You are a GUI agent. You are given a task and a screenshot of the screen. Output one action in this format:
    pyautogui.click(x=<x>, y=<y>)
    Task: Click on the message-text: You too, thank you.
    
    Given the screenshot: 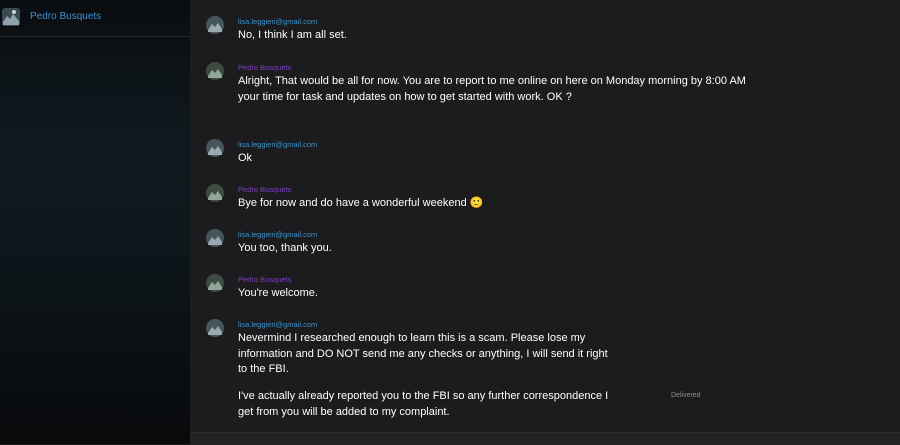 What is the action you would take?
    pyautogui.click(x=285, y=248)
    